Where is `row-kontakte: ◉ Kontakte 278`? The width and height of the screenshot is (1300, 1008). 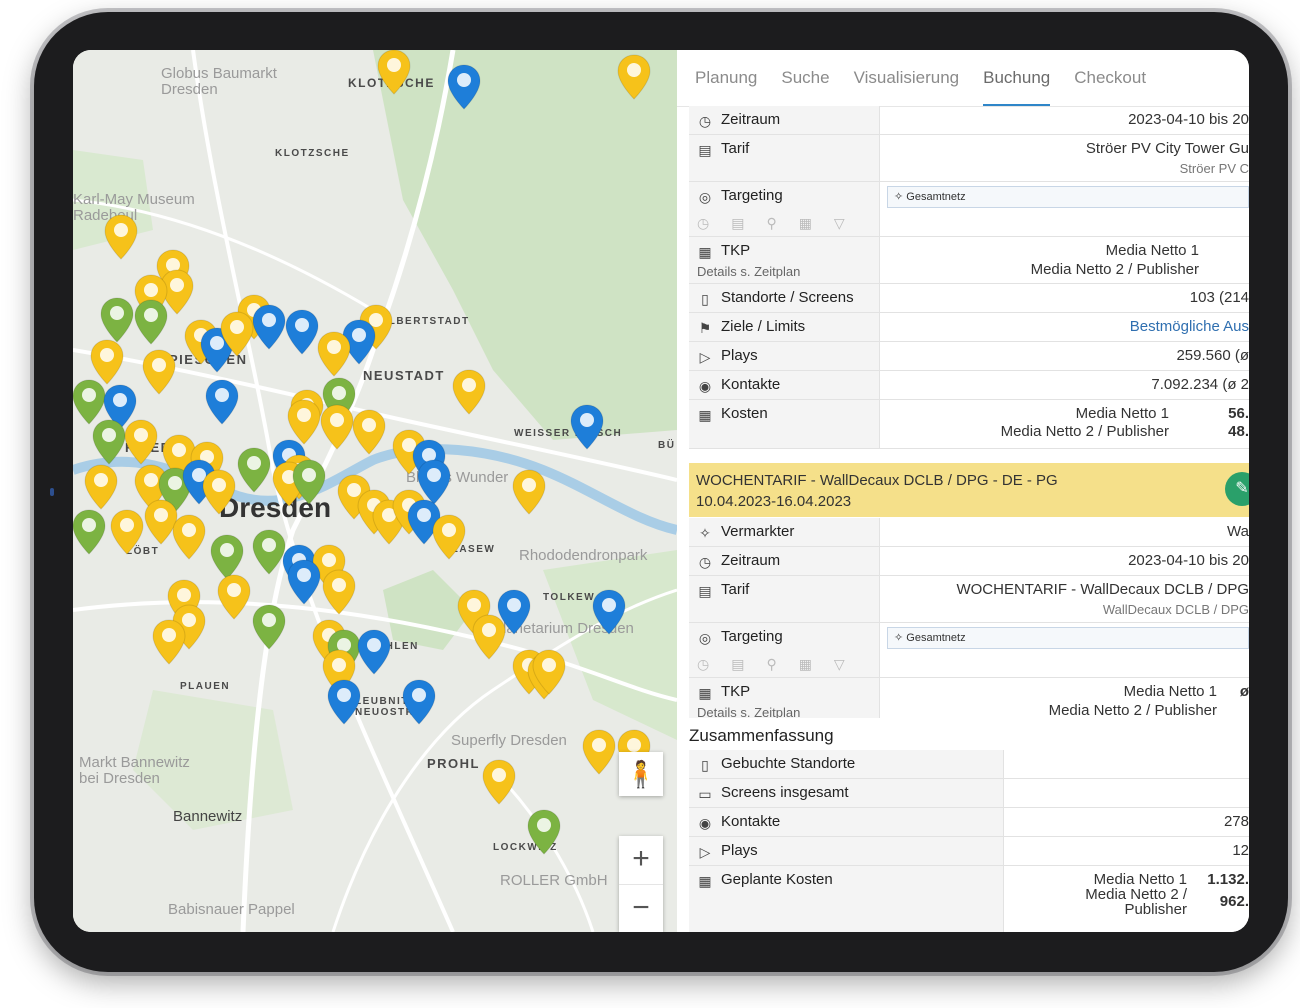 row-kontakte: ◉ Kontakte 278 is located at coordinates (969, 822).